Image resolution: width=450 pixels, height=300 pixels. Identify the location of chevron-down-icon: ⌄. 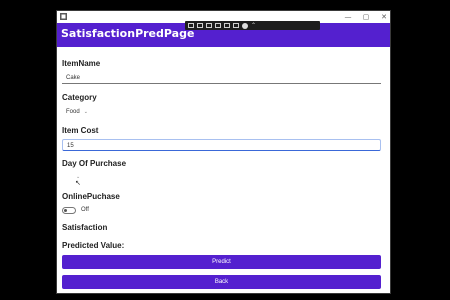
(85, 112).